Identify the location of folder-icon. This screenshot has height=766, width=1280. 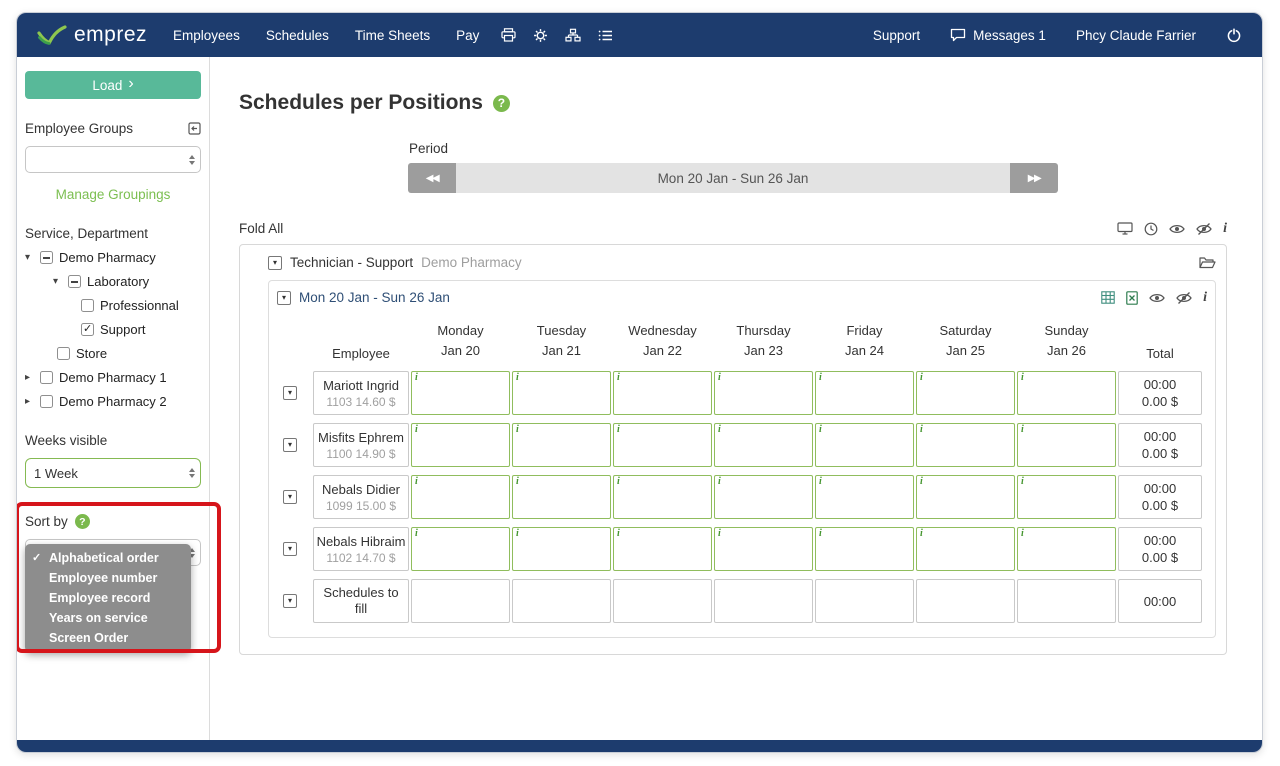
(1207, 262).